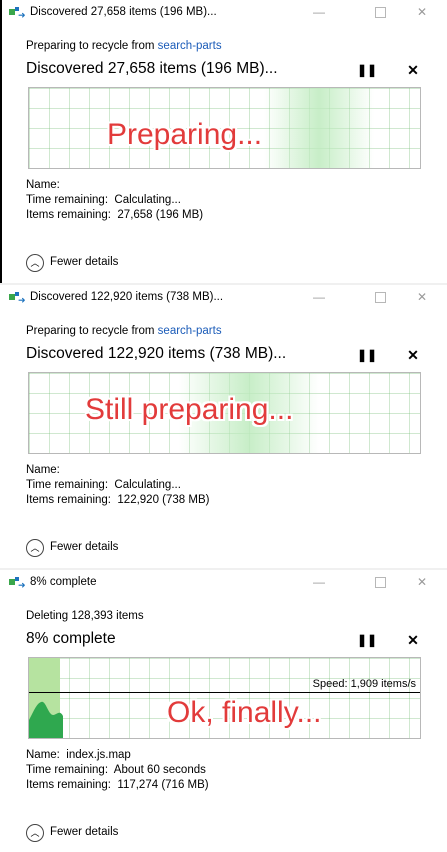  Describe the element at coordinates (46, 719) in the screenshot. I see `speed-area` at that location.